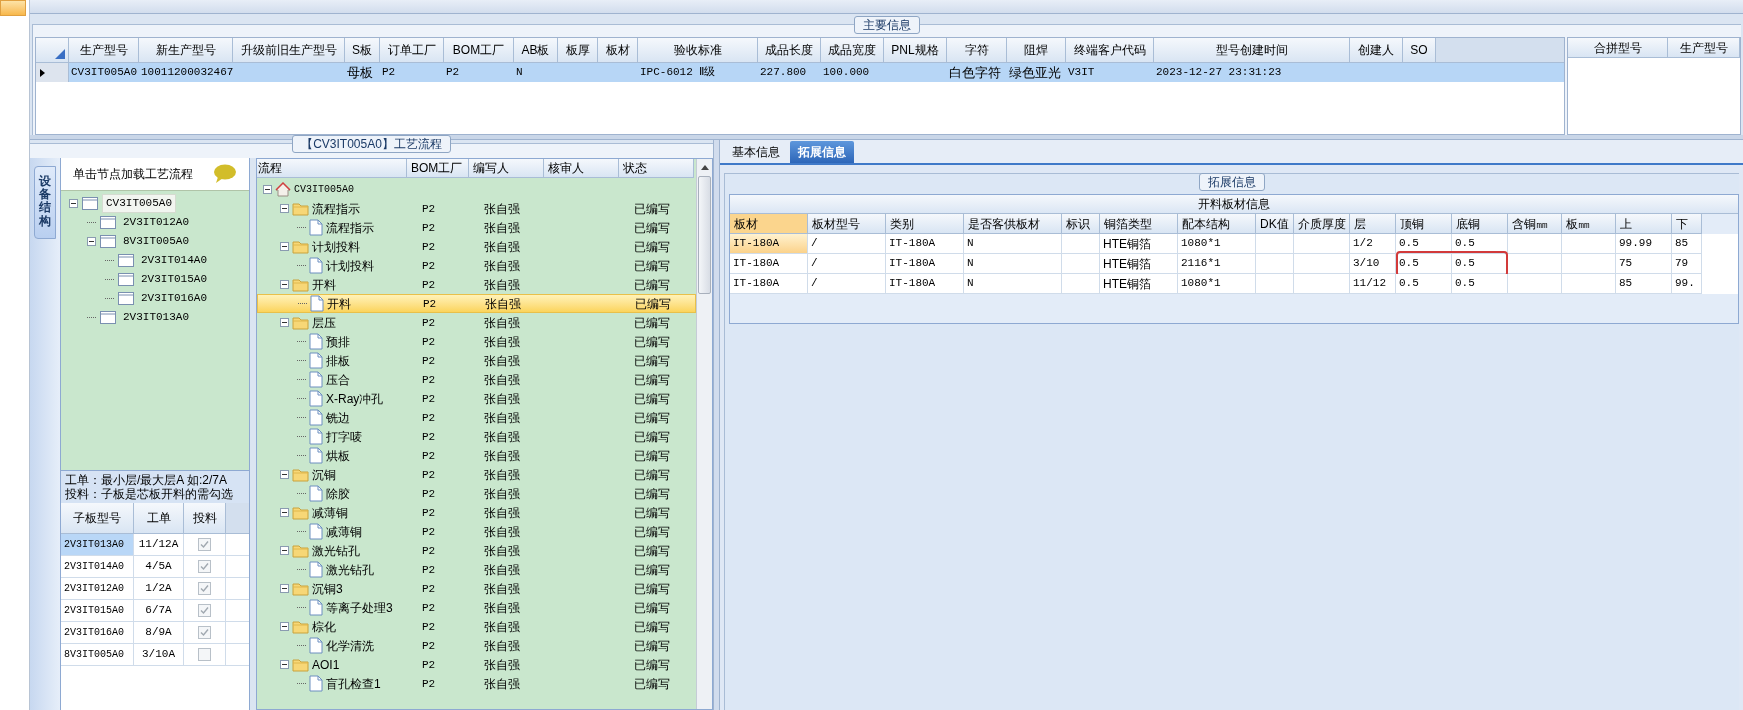  Describe the element at coordinates (476, 588) in the screenshot. I see `tree-row: 沉铜3 P2 张自强 已编写` at that location.